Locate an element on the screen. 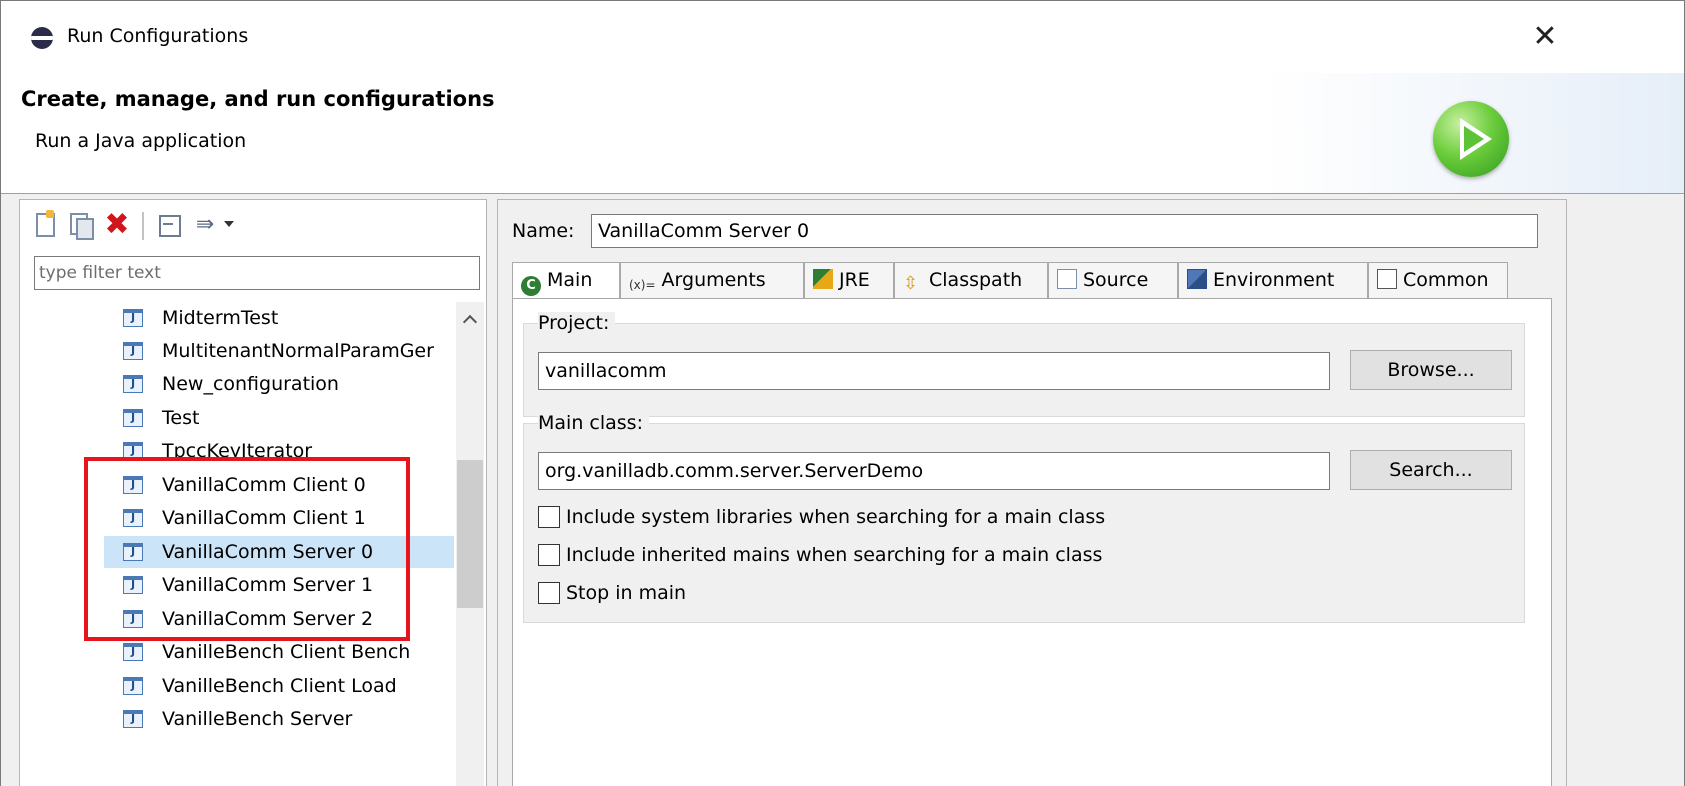 This screenshot has height=786, width=1685. tree-item: New_configuration is located at coordinates (279, 384).